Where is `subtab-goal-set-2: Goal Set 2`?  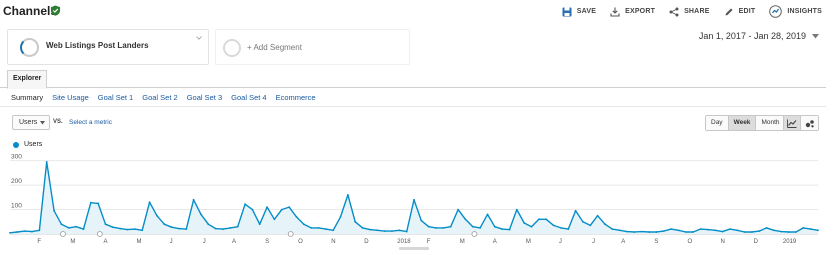 subtab-goal-set-2: Goal Set 2 is located at coordinates (159, 97).